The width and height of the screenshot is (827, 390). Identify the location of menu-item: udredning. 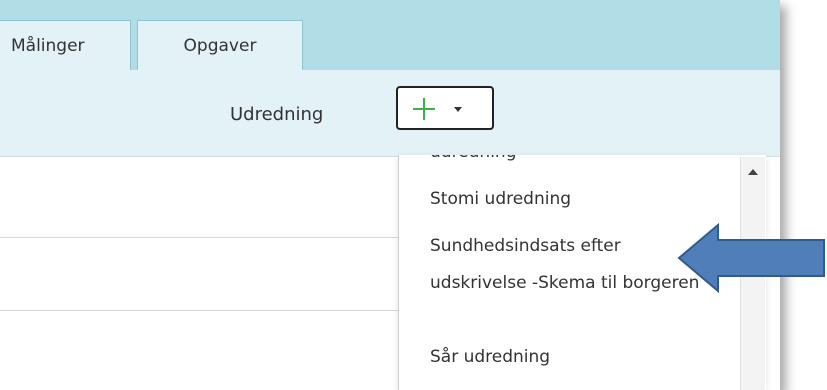
(473, 163).